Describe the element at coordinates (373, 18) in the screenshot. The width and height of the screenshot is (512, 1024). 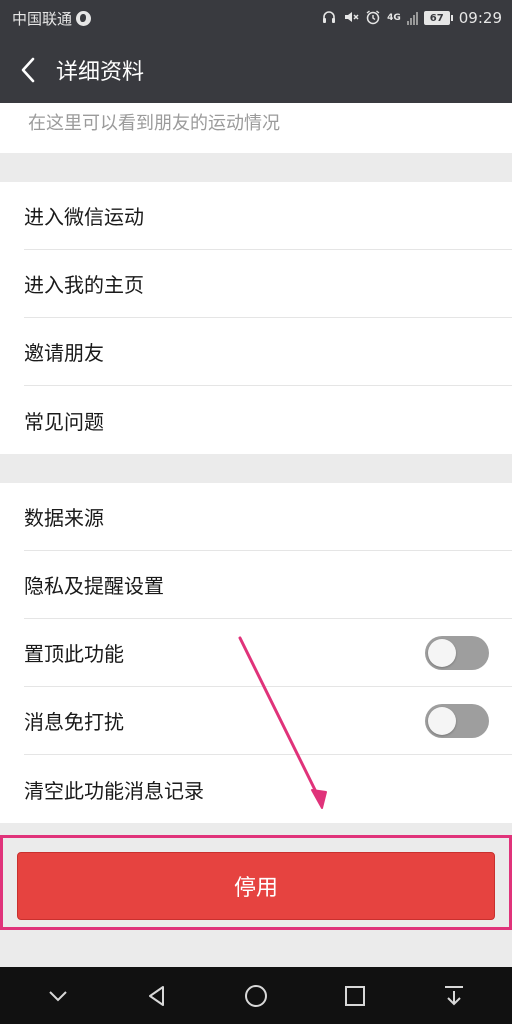
I see `alarm-icon` at that location.